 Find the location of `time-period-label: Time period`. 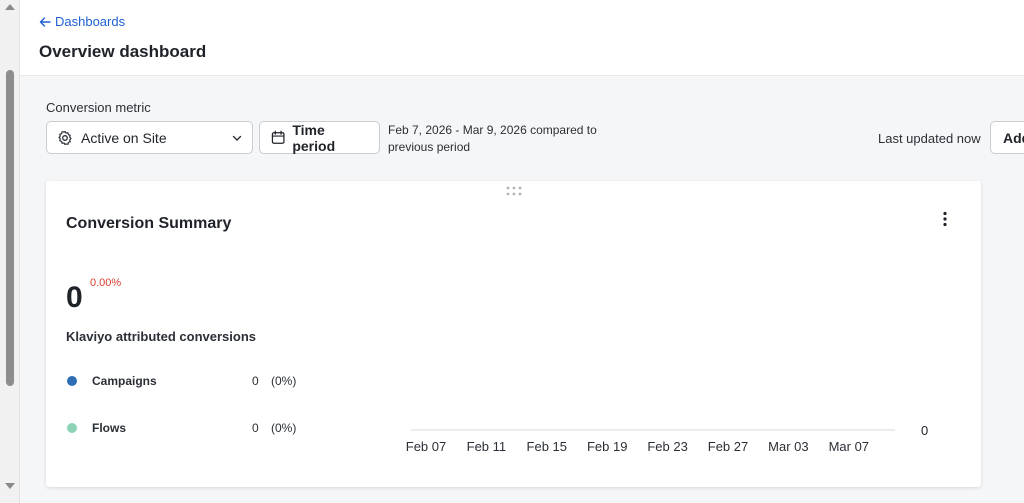

time-period-label: Time period is located at coordinates (314, 137).